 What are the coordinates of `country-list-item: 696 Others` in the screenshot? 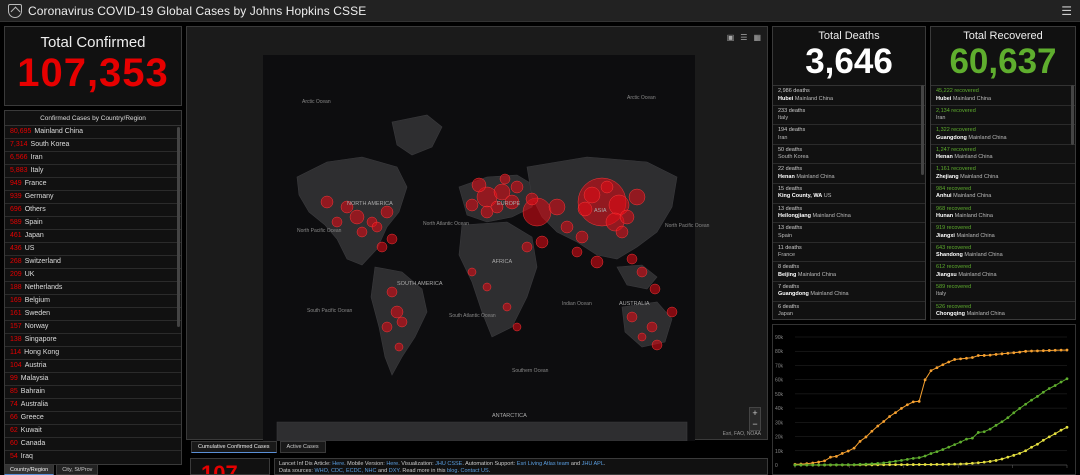 It's located at (93, 210).